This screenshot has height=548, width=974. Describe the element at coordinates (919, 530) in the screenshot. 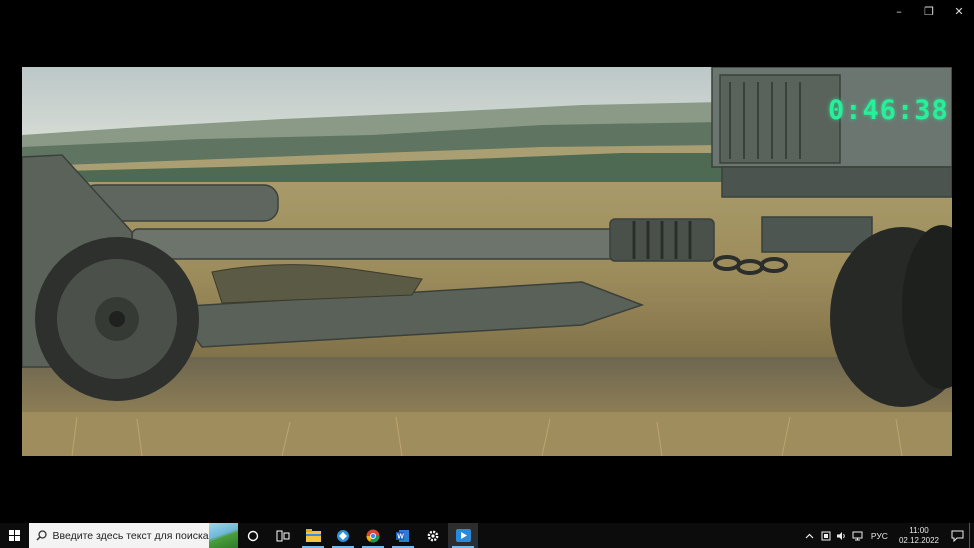

I see `clock-time: 11:00` at that location.